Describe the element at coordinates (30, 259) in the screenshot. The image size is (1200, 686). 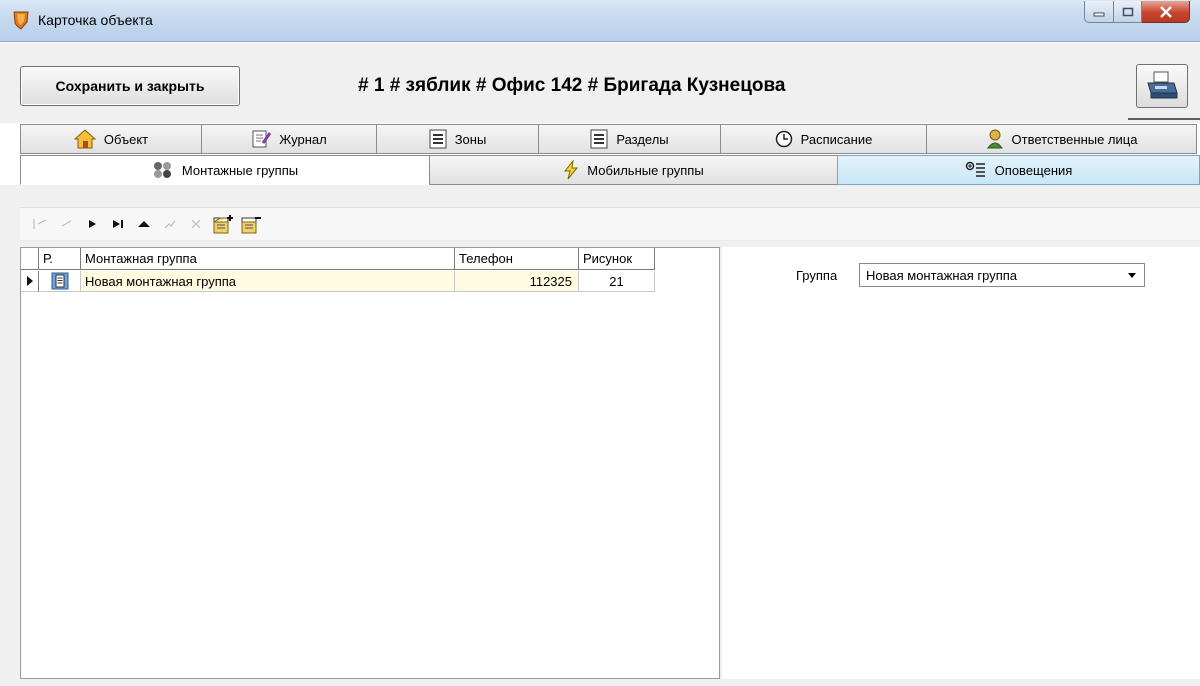
I see `indicator-header` at that location.